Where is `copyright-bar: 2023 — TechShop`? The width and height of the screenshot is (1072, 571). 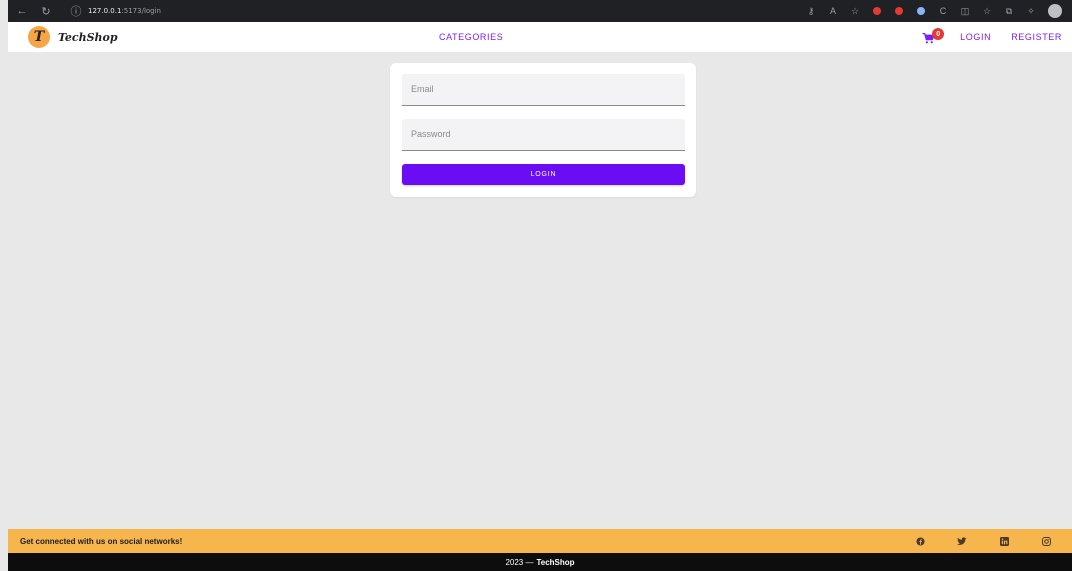 copyright-bar: 2023 — TechShop is located at coordinates (540, 562).